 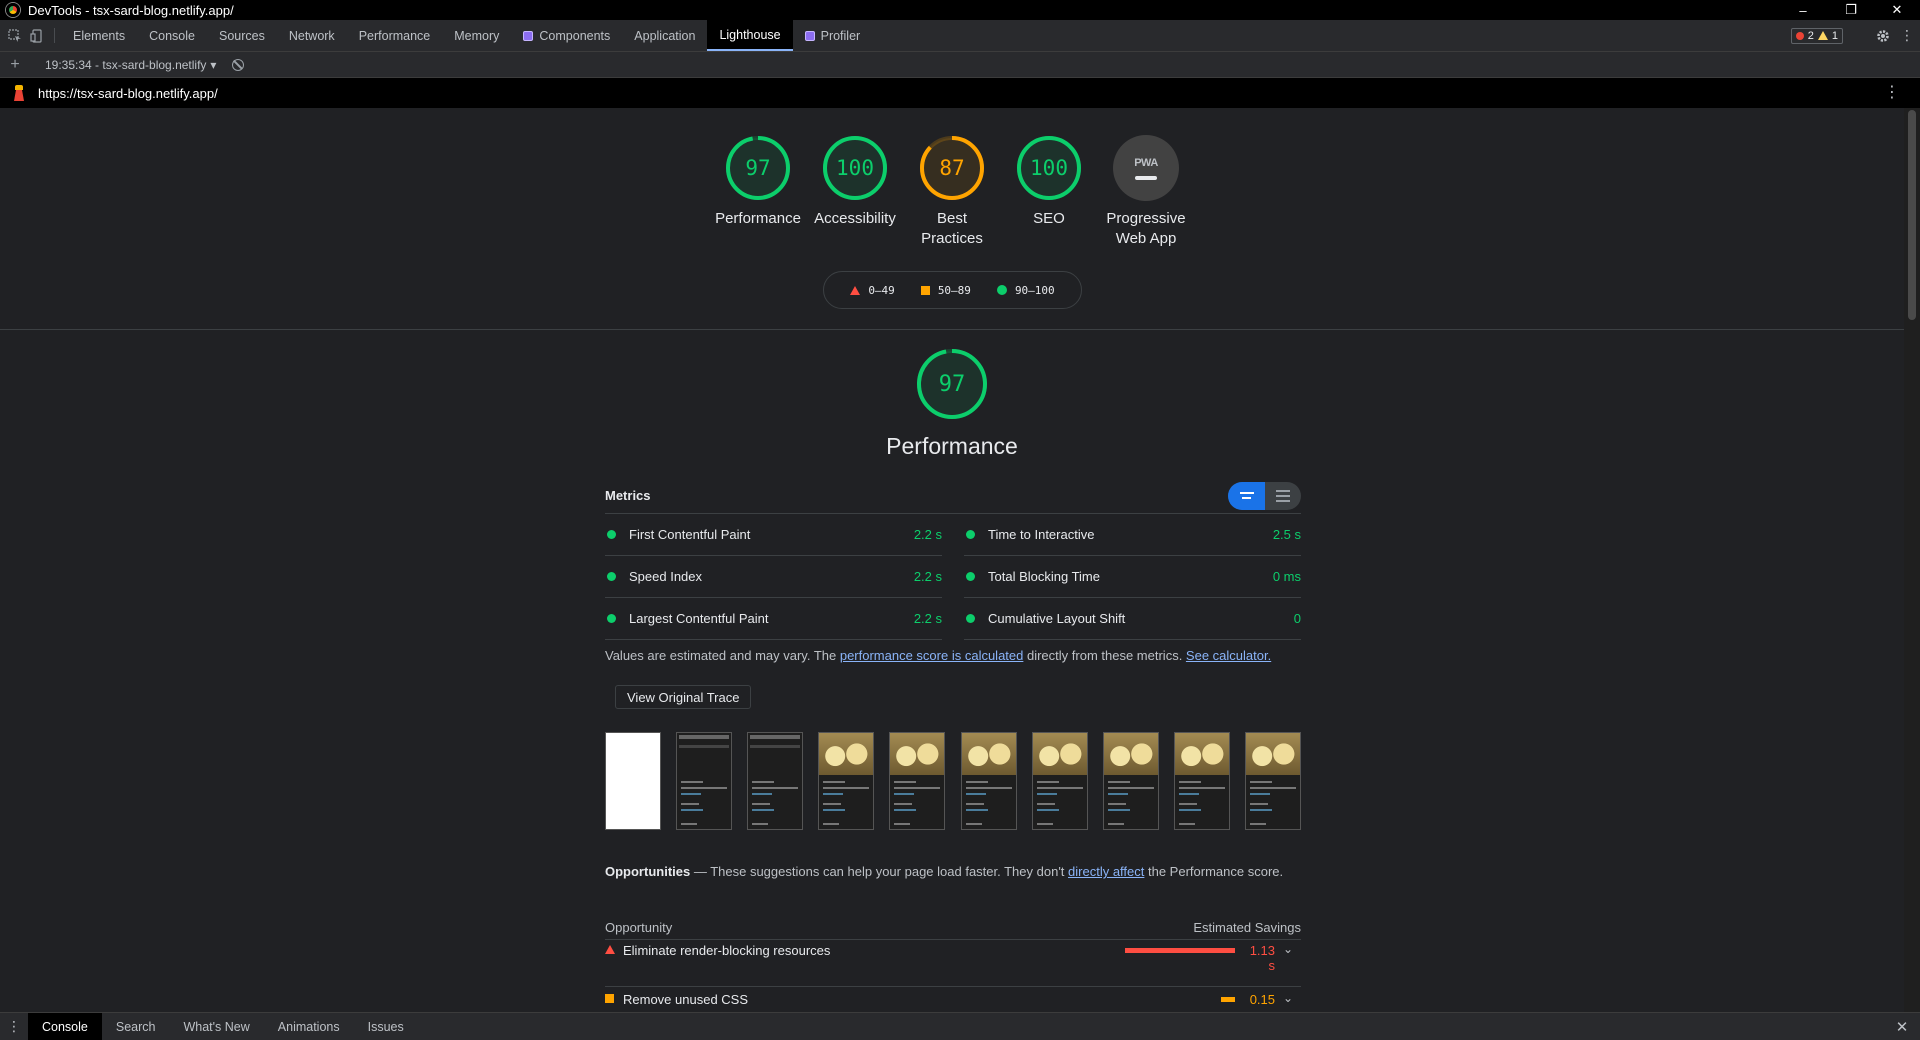 I want to click on clear-reports-icon, so click(x=238, y=64).